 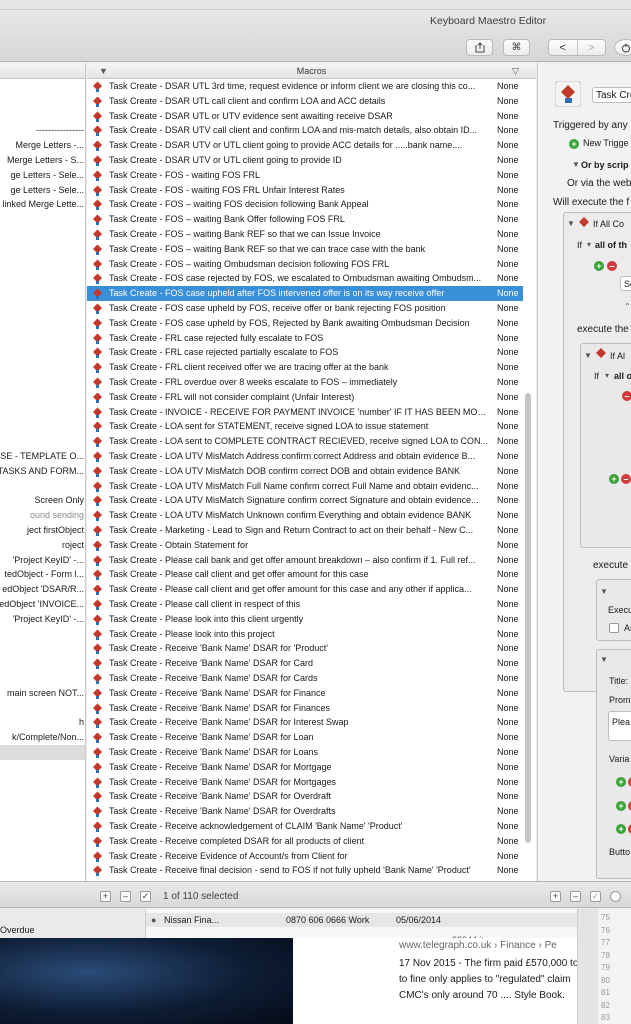 I want to click on all-of-the-selector: all of th, so click(x=611, y=245).